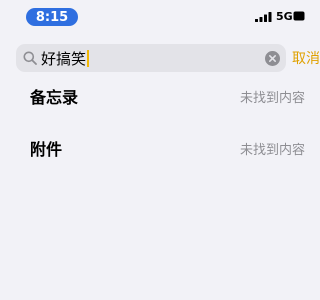  Describe the element at coordinates (263, 17) in the screenshot. I see `cellular-signal-icon` at that location.